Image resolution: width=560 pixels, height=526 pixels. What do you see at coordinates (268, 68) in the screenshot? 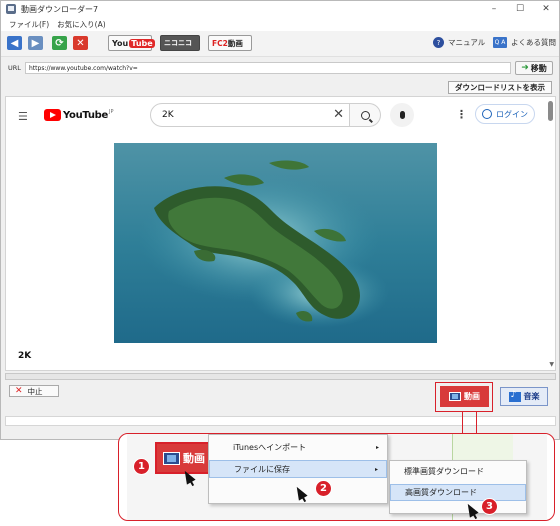
I see `url-input` at bounding box center [268, 68].